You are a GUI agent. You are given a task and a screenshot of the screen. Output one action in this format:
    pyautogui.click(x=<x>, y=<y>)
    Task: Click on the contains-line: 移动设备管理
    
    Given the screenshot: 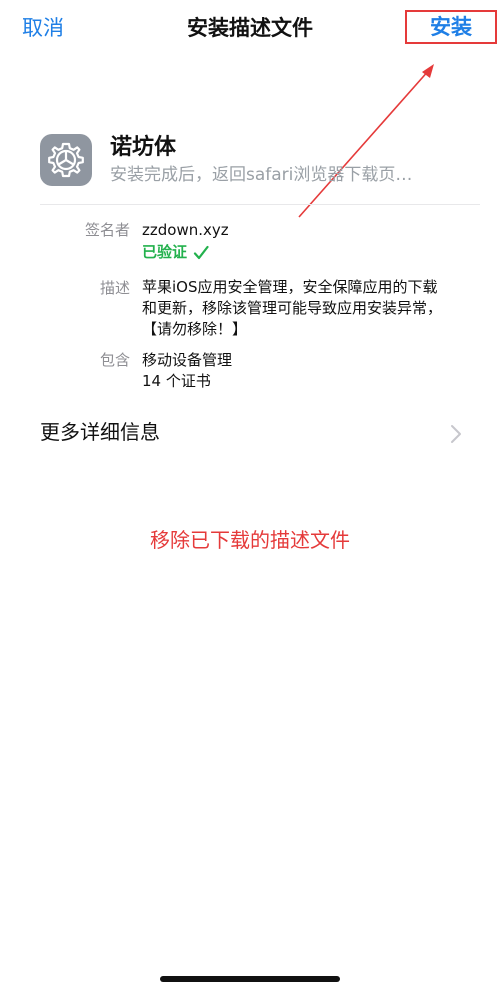 What is the action you would take?
    pyautogui.click(x=187, y=360)
    